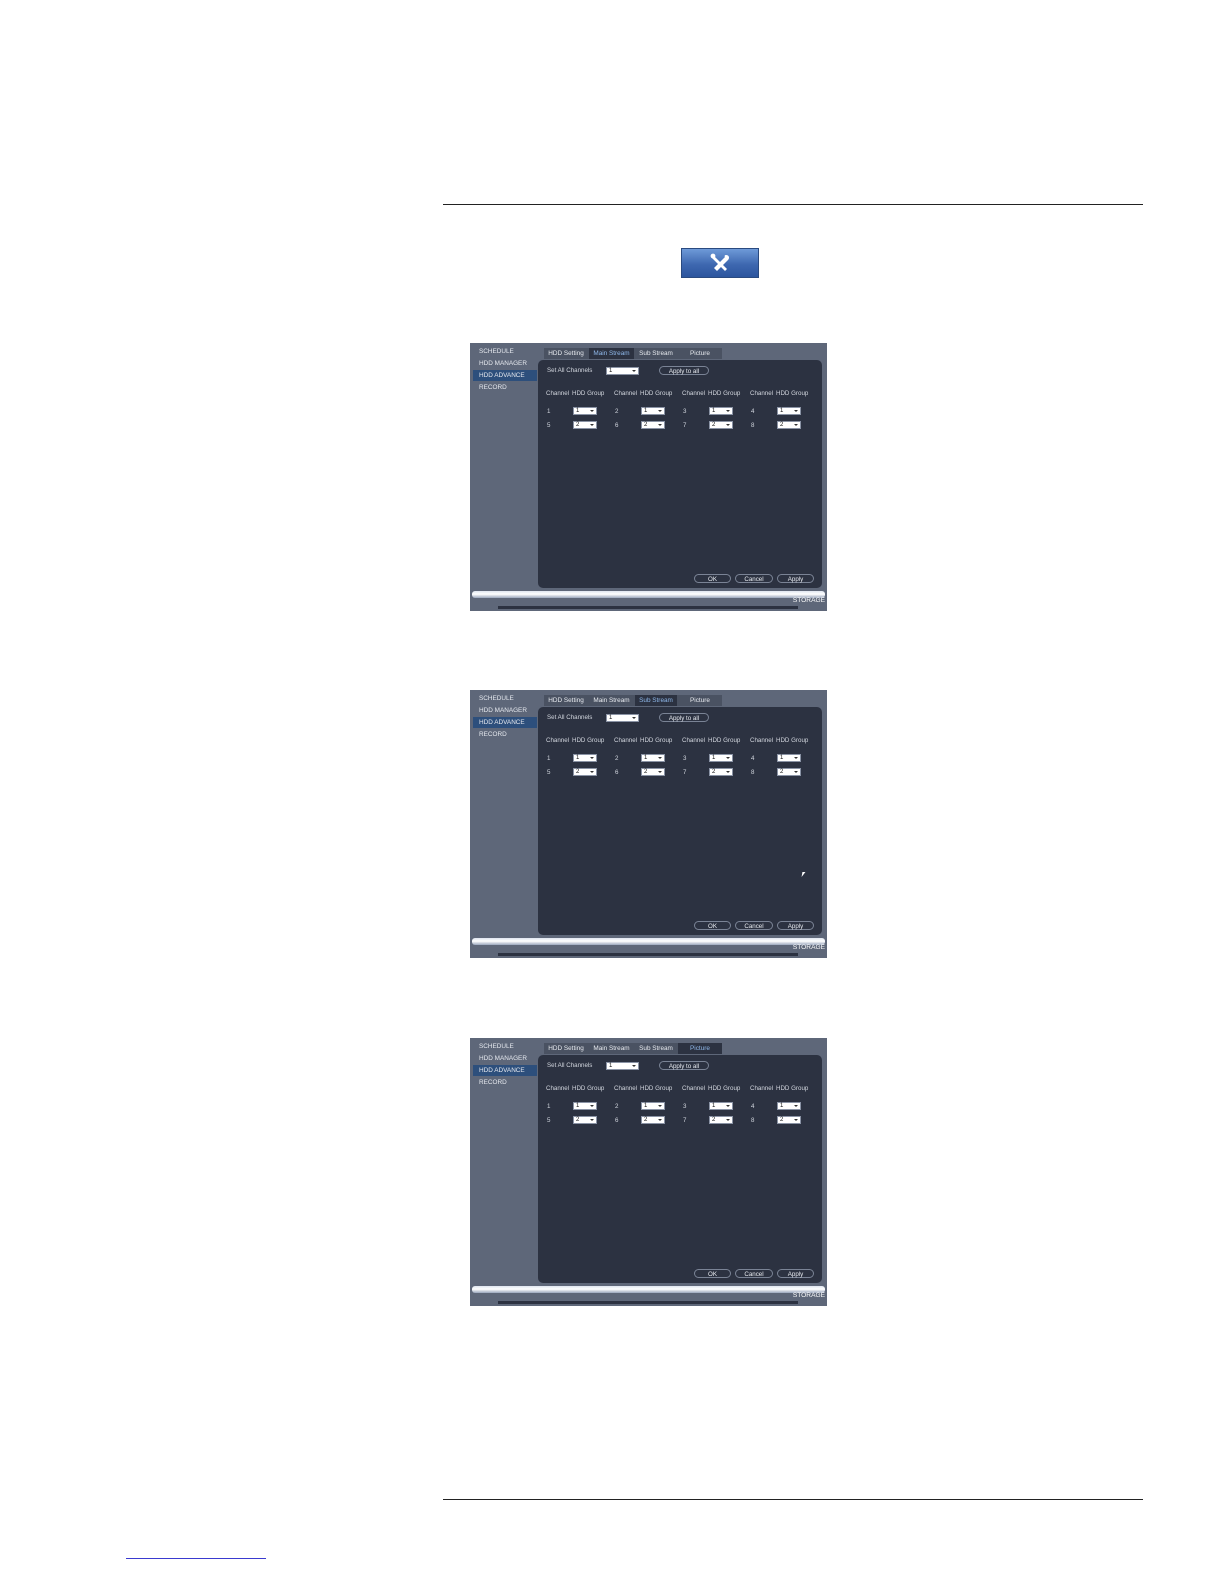 Image resolution: width=1224 pixels, height=1584 pixels. What do you see at coordinates (720, 263) in the screenshot?
I see `tools-button` at bounding box center [720, 263].